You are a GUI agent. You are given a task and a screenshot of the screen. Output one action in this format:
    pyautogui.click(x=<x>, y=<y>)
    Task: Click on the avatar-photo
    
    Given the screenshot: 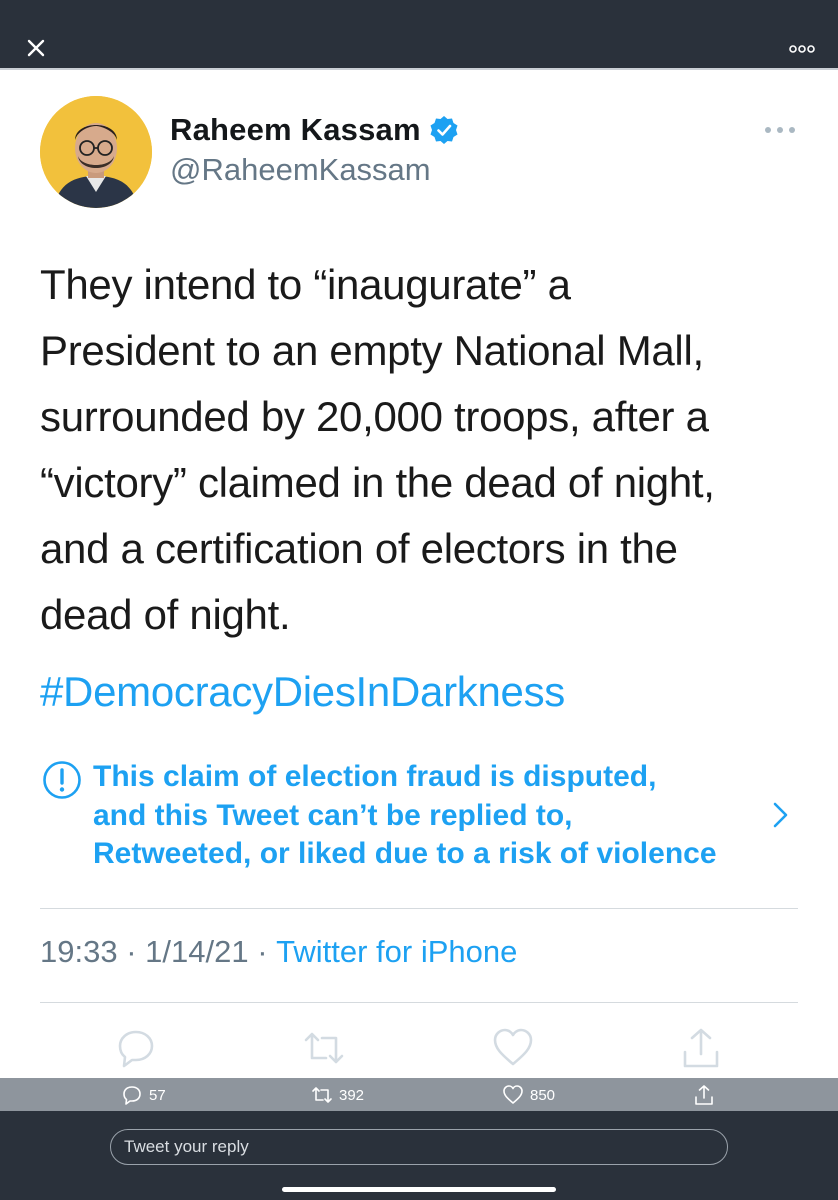 What is the action you would take?
    pyautogui.click(x=96, y=152)
    